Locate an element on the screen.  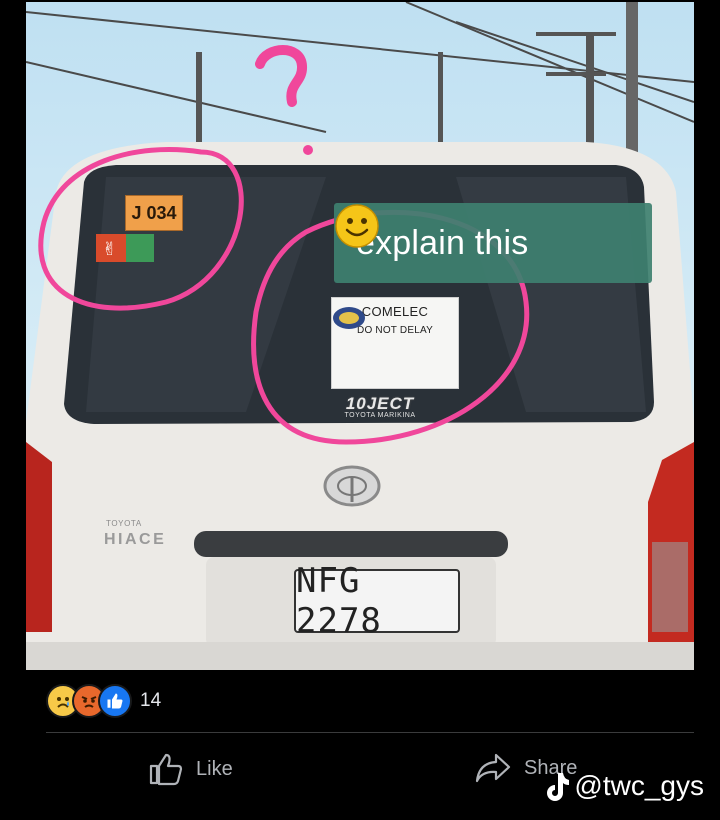
thumbs-up-icon is located at coordinates (166, 769).